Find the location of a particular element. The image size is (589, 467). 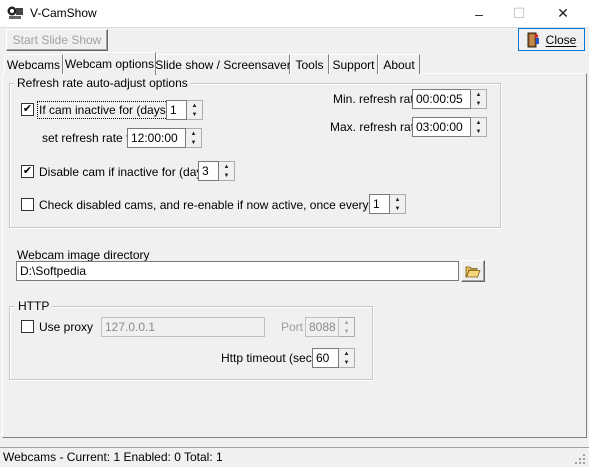

set-refresh-rate-input: 12:00:00 is located at coordinates (156, 138).